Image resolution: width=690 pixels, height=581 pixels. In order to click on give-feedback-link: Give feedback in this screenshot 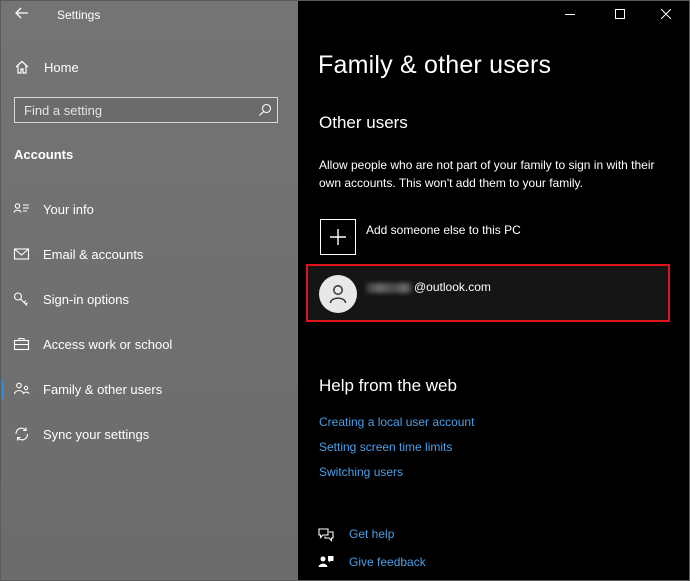, I will do `click(418, 564)`.